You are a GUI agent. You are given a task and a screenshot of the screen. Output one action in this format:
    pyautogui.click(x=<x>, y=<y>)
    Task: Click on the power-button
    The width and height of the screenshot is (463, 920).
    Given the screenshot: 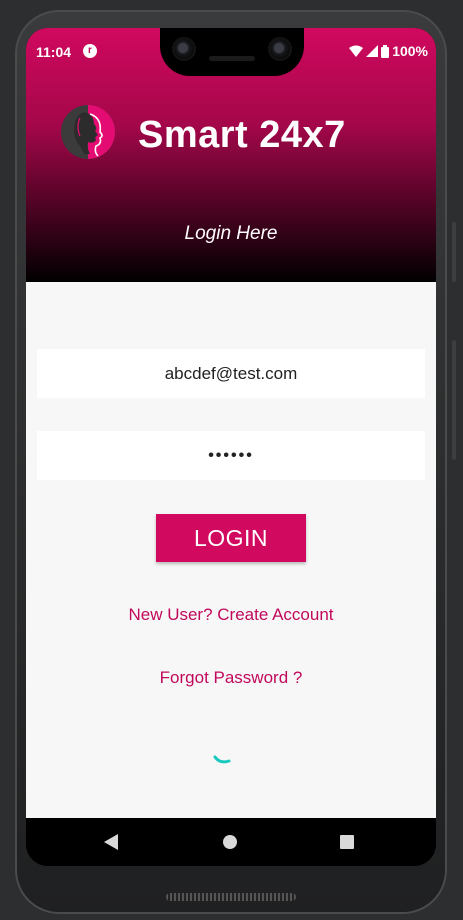 What is the action you would take?
    pyautogui.click(x=454, y=400)
    